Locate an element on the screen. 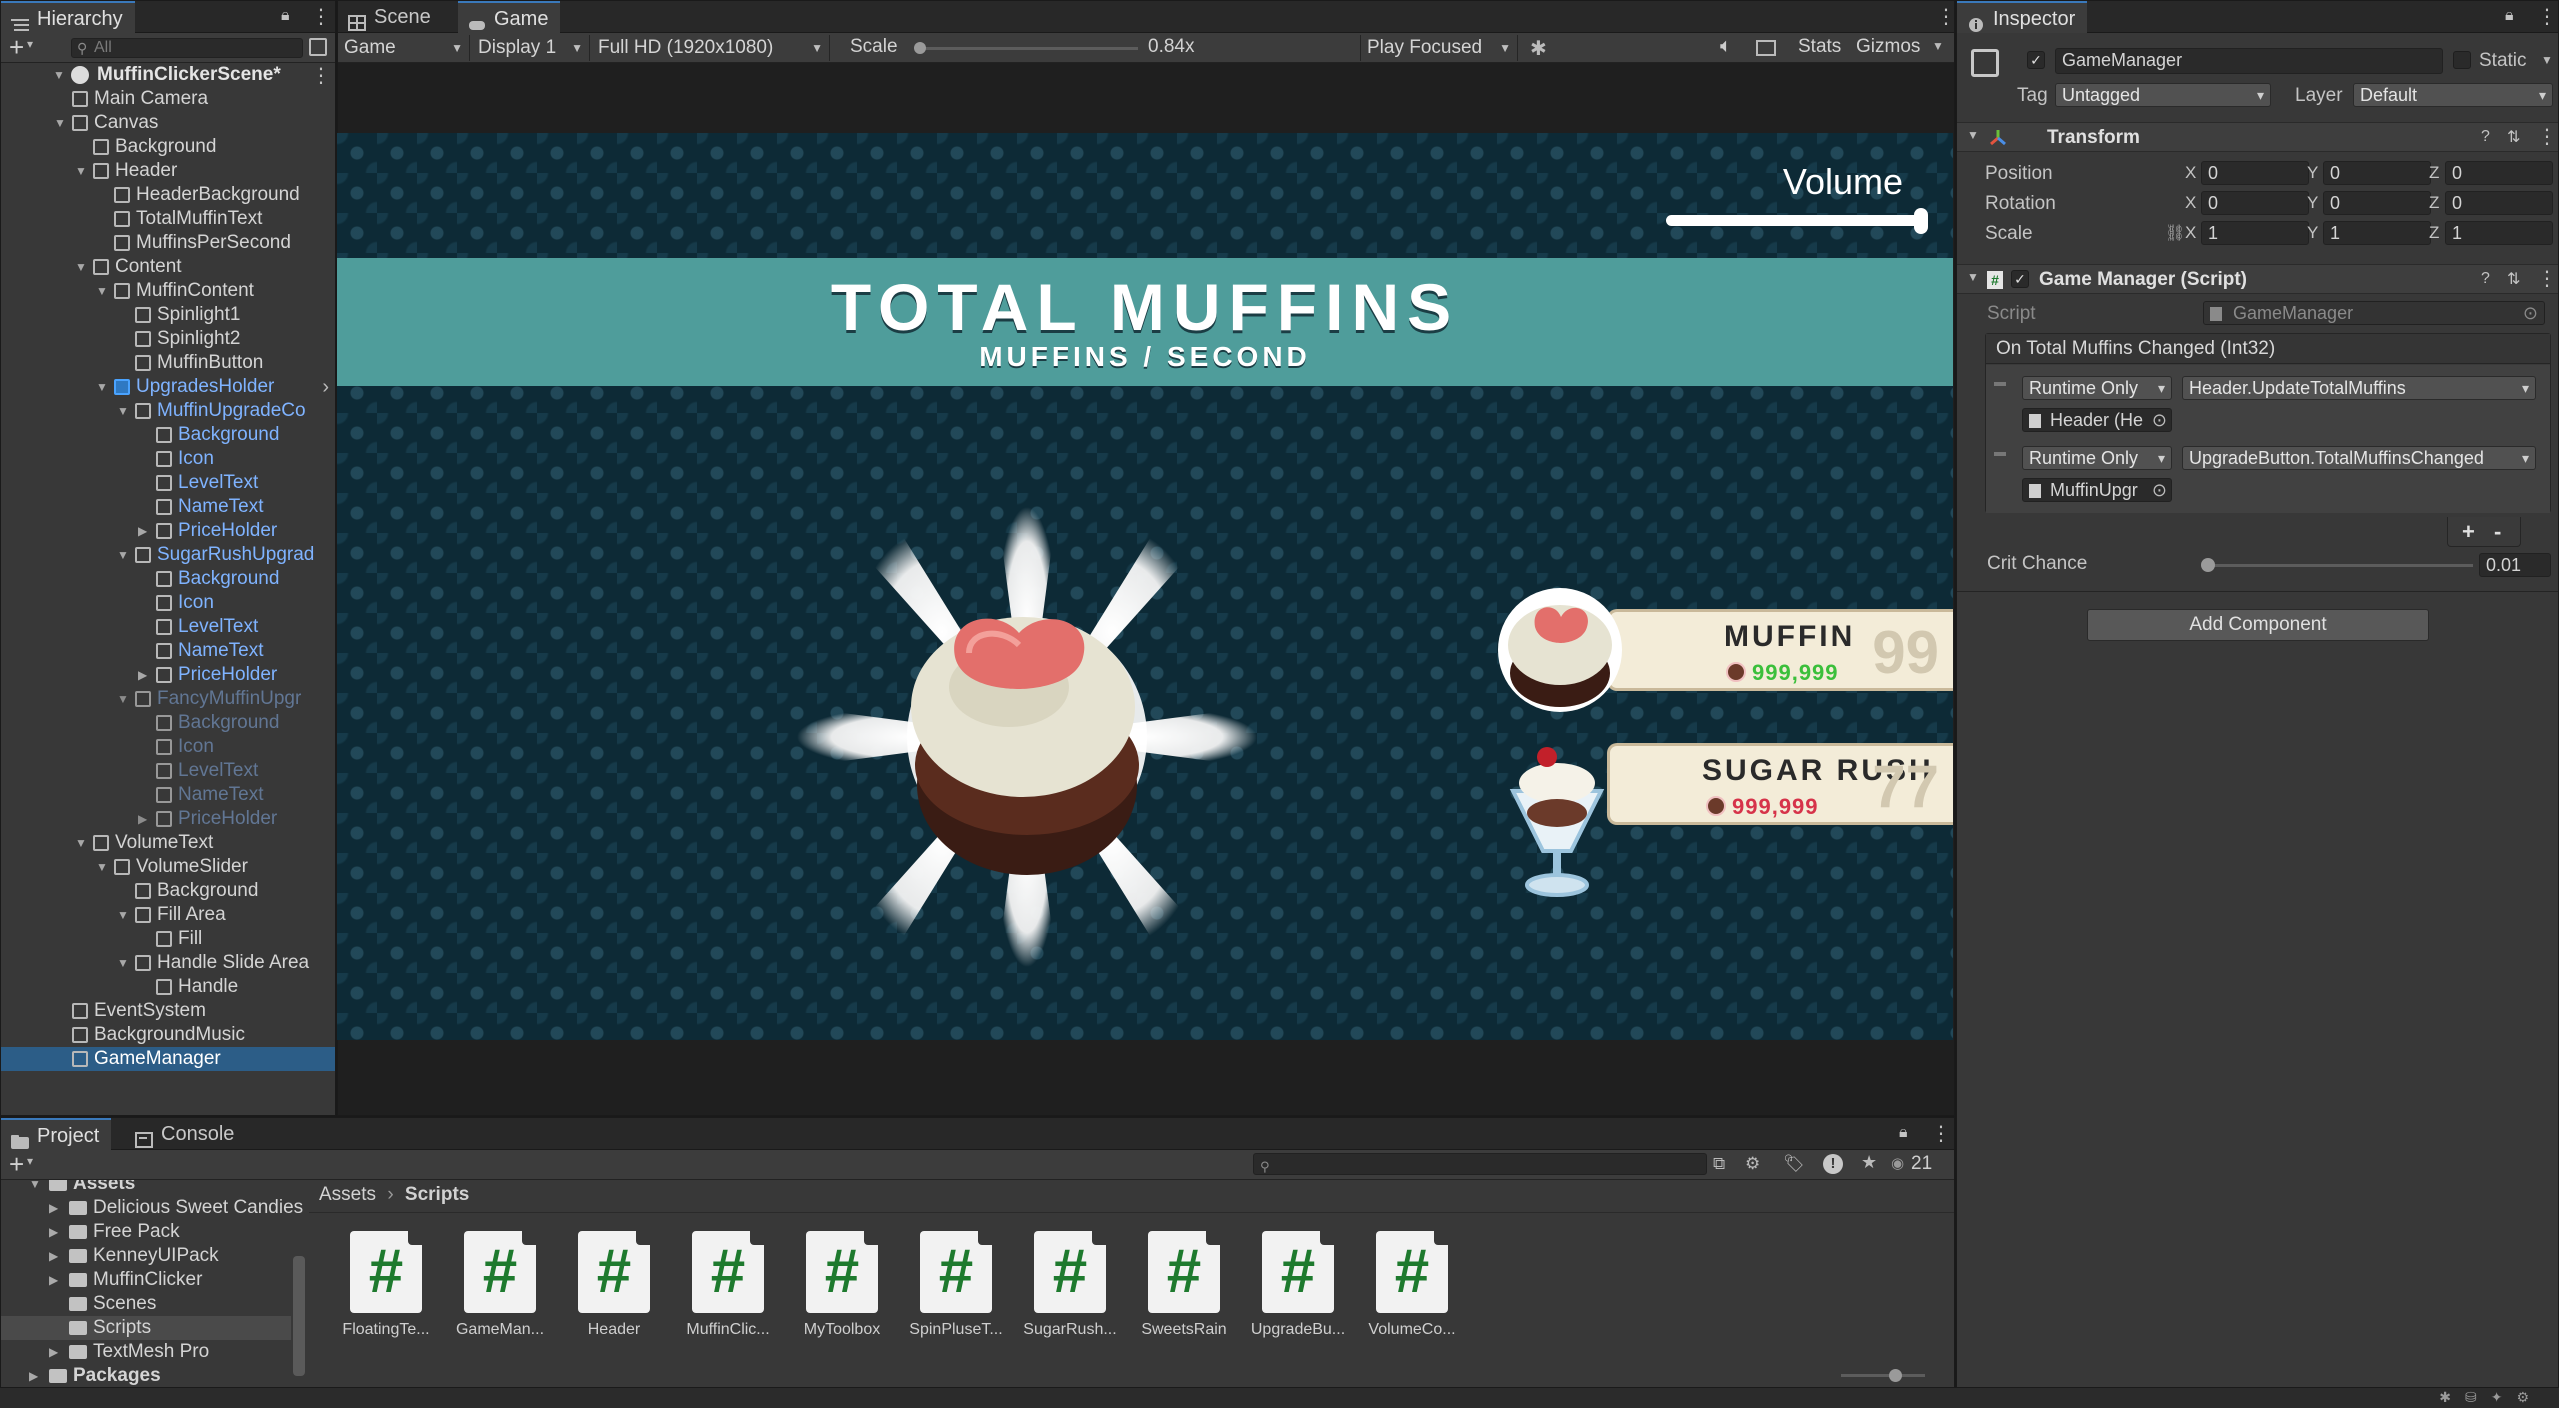  scale-x-input: 1 is located at coordinates (2255, 233).